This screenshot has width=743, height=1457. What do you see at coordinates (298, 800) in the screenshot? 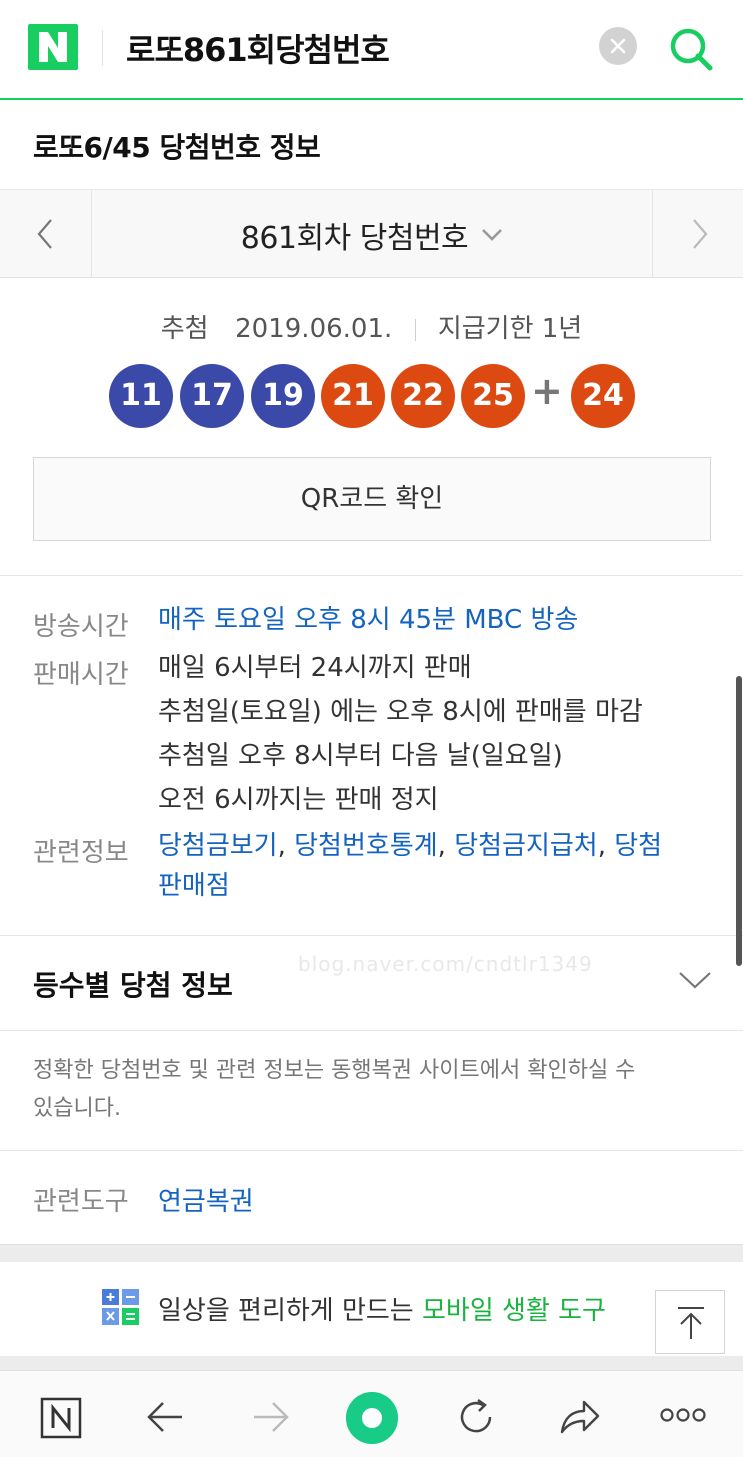
I see `sales-line: 오전 6시까지는 판매 정지` at bounding box center [298, 800].